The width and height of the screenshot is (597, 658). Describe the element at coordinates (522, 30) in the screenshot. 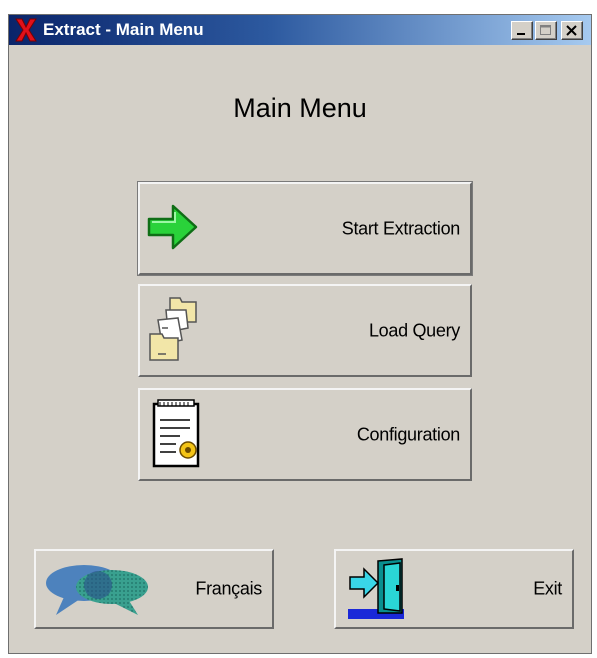

I see `minimize-button` at that location.